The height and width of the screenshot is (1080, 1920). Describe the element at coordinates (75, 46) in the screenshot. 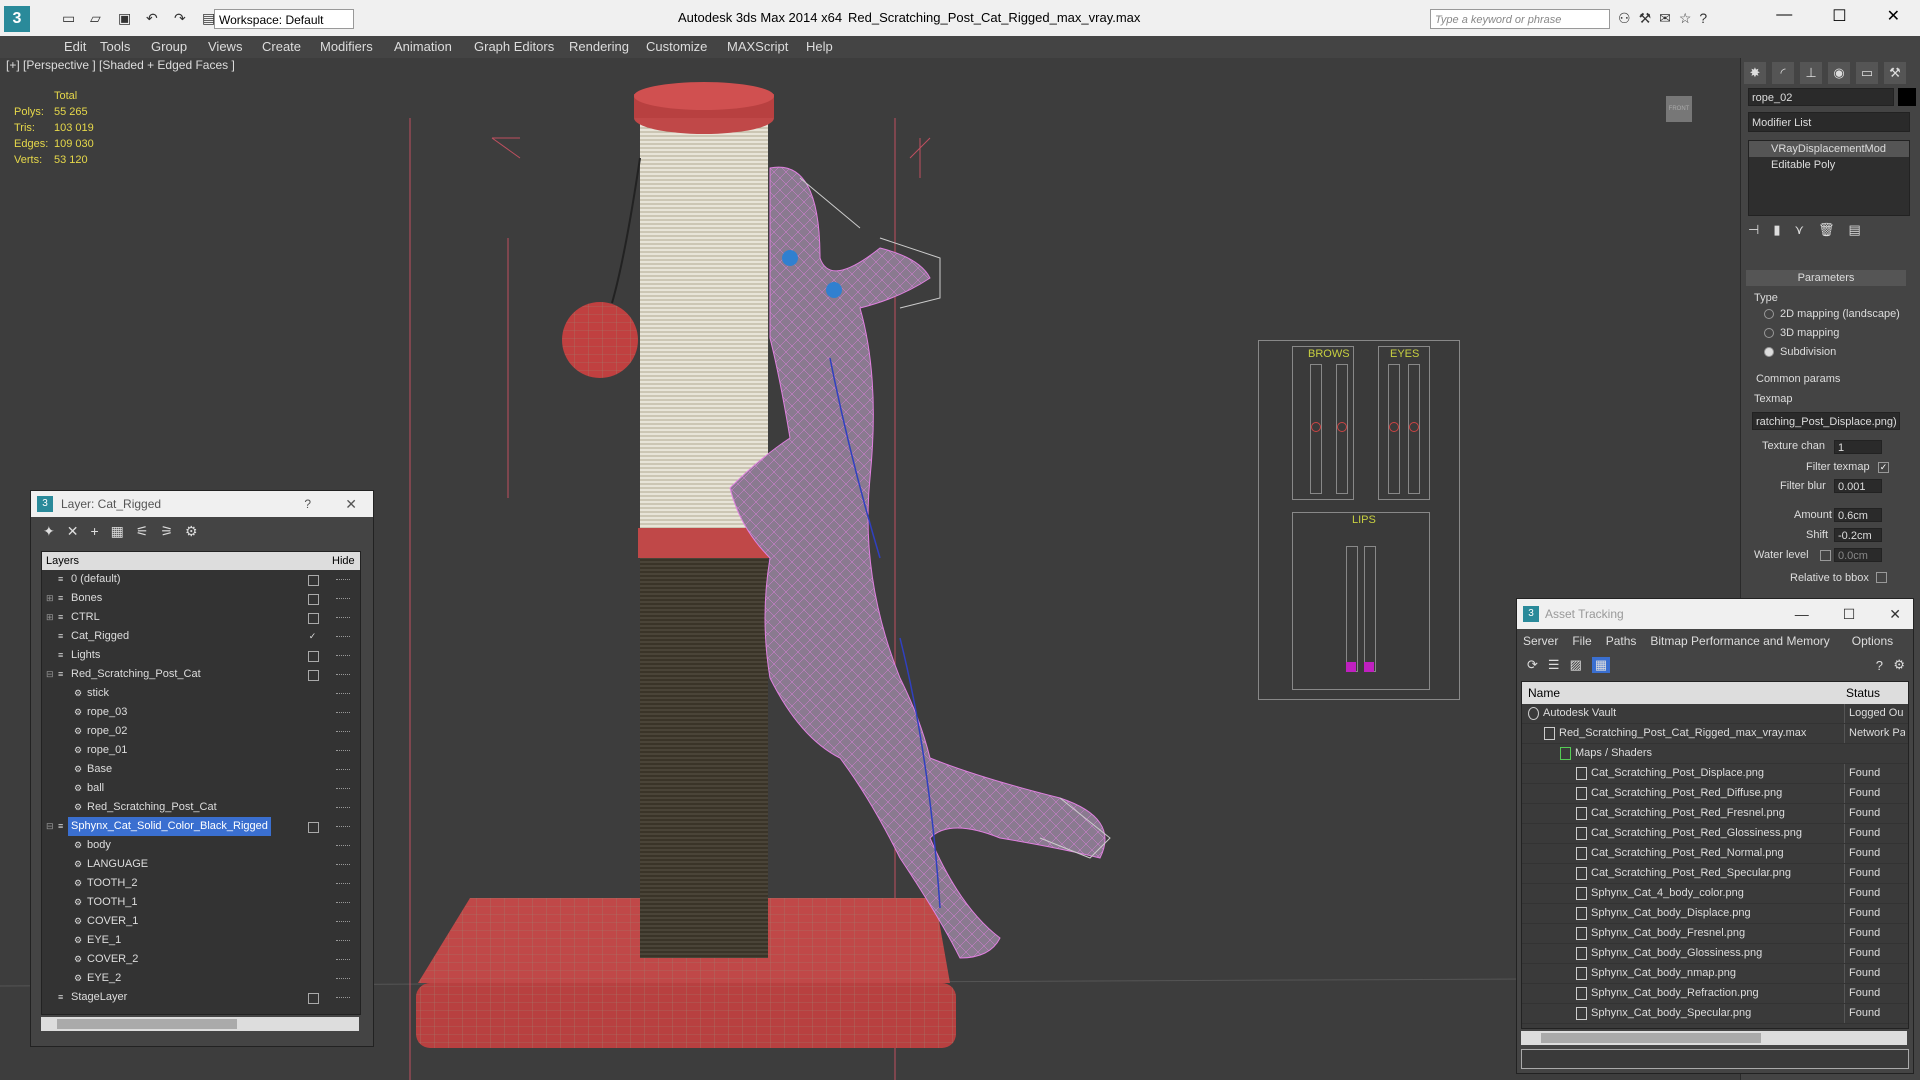

I see `menu-edit: Edit` at that location.